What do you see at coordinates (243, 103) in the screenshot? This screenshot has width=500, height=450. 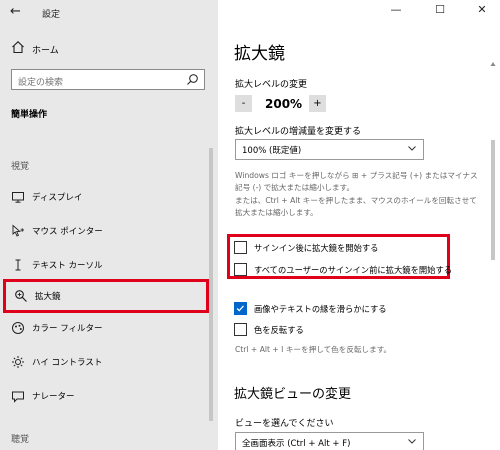 I see `zoom-out-button: -` at bounding box center [243, 103].